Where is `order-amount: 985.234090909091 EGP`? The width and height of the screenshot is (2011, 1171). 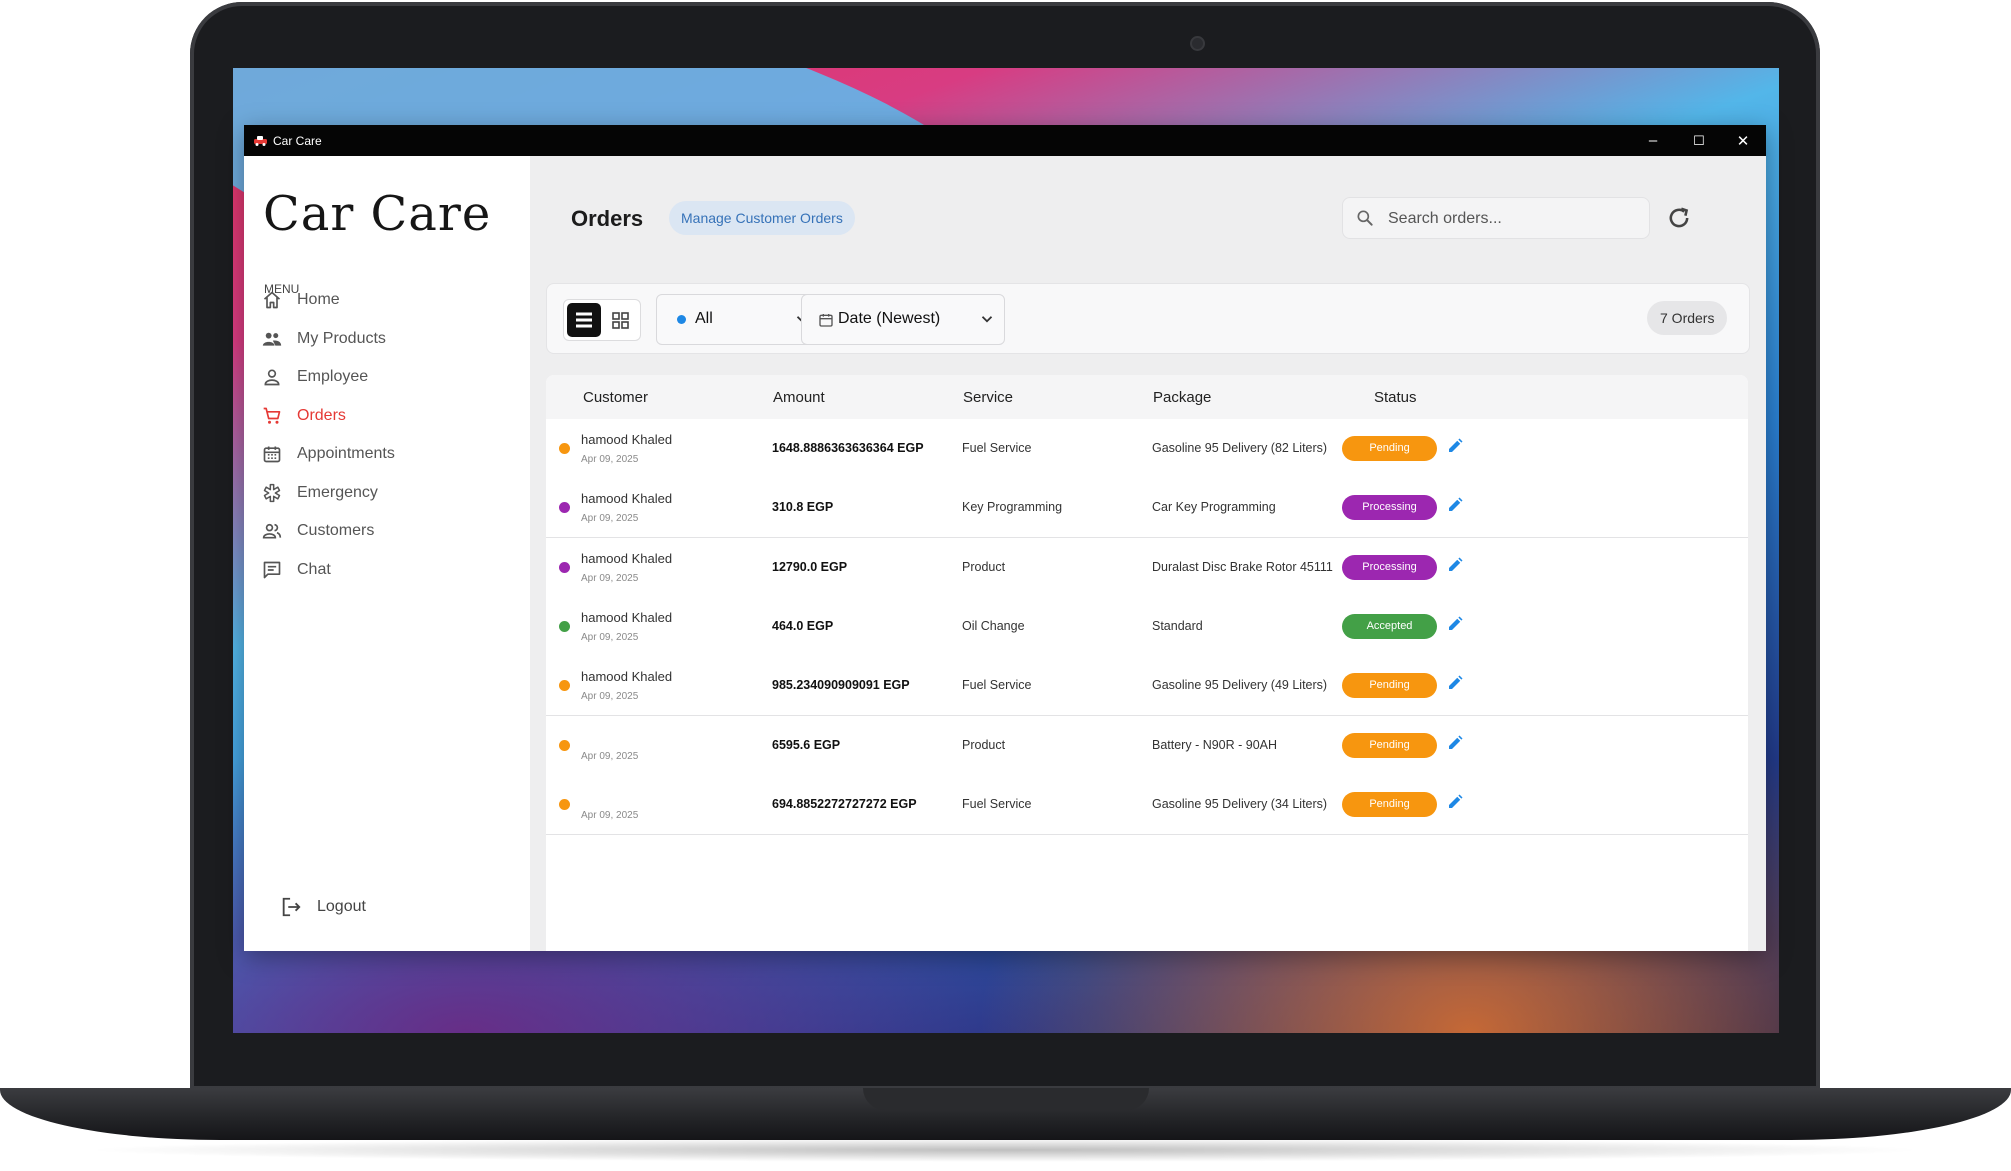 order-amount: 985.234090909091 EGP is located at coordinates (841, 685).